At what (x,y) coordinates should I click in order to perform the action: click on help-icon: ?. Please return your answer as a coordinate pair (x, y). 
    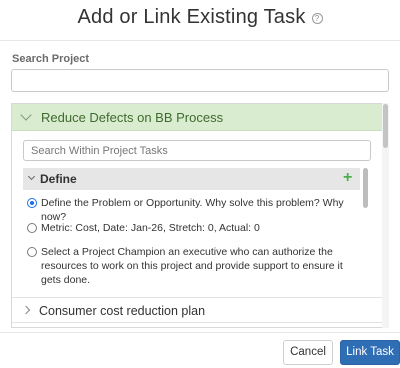
    Looking at the image, I should click on (317, 18).